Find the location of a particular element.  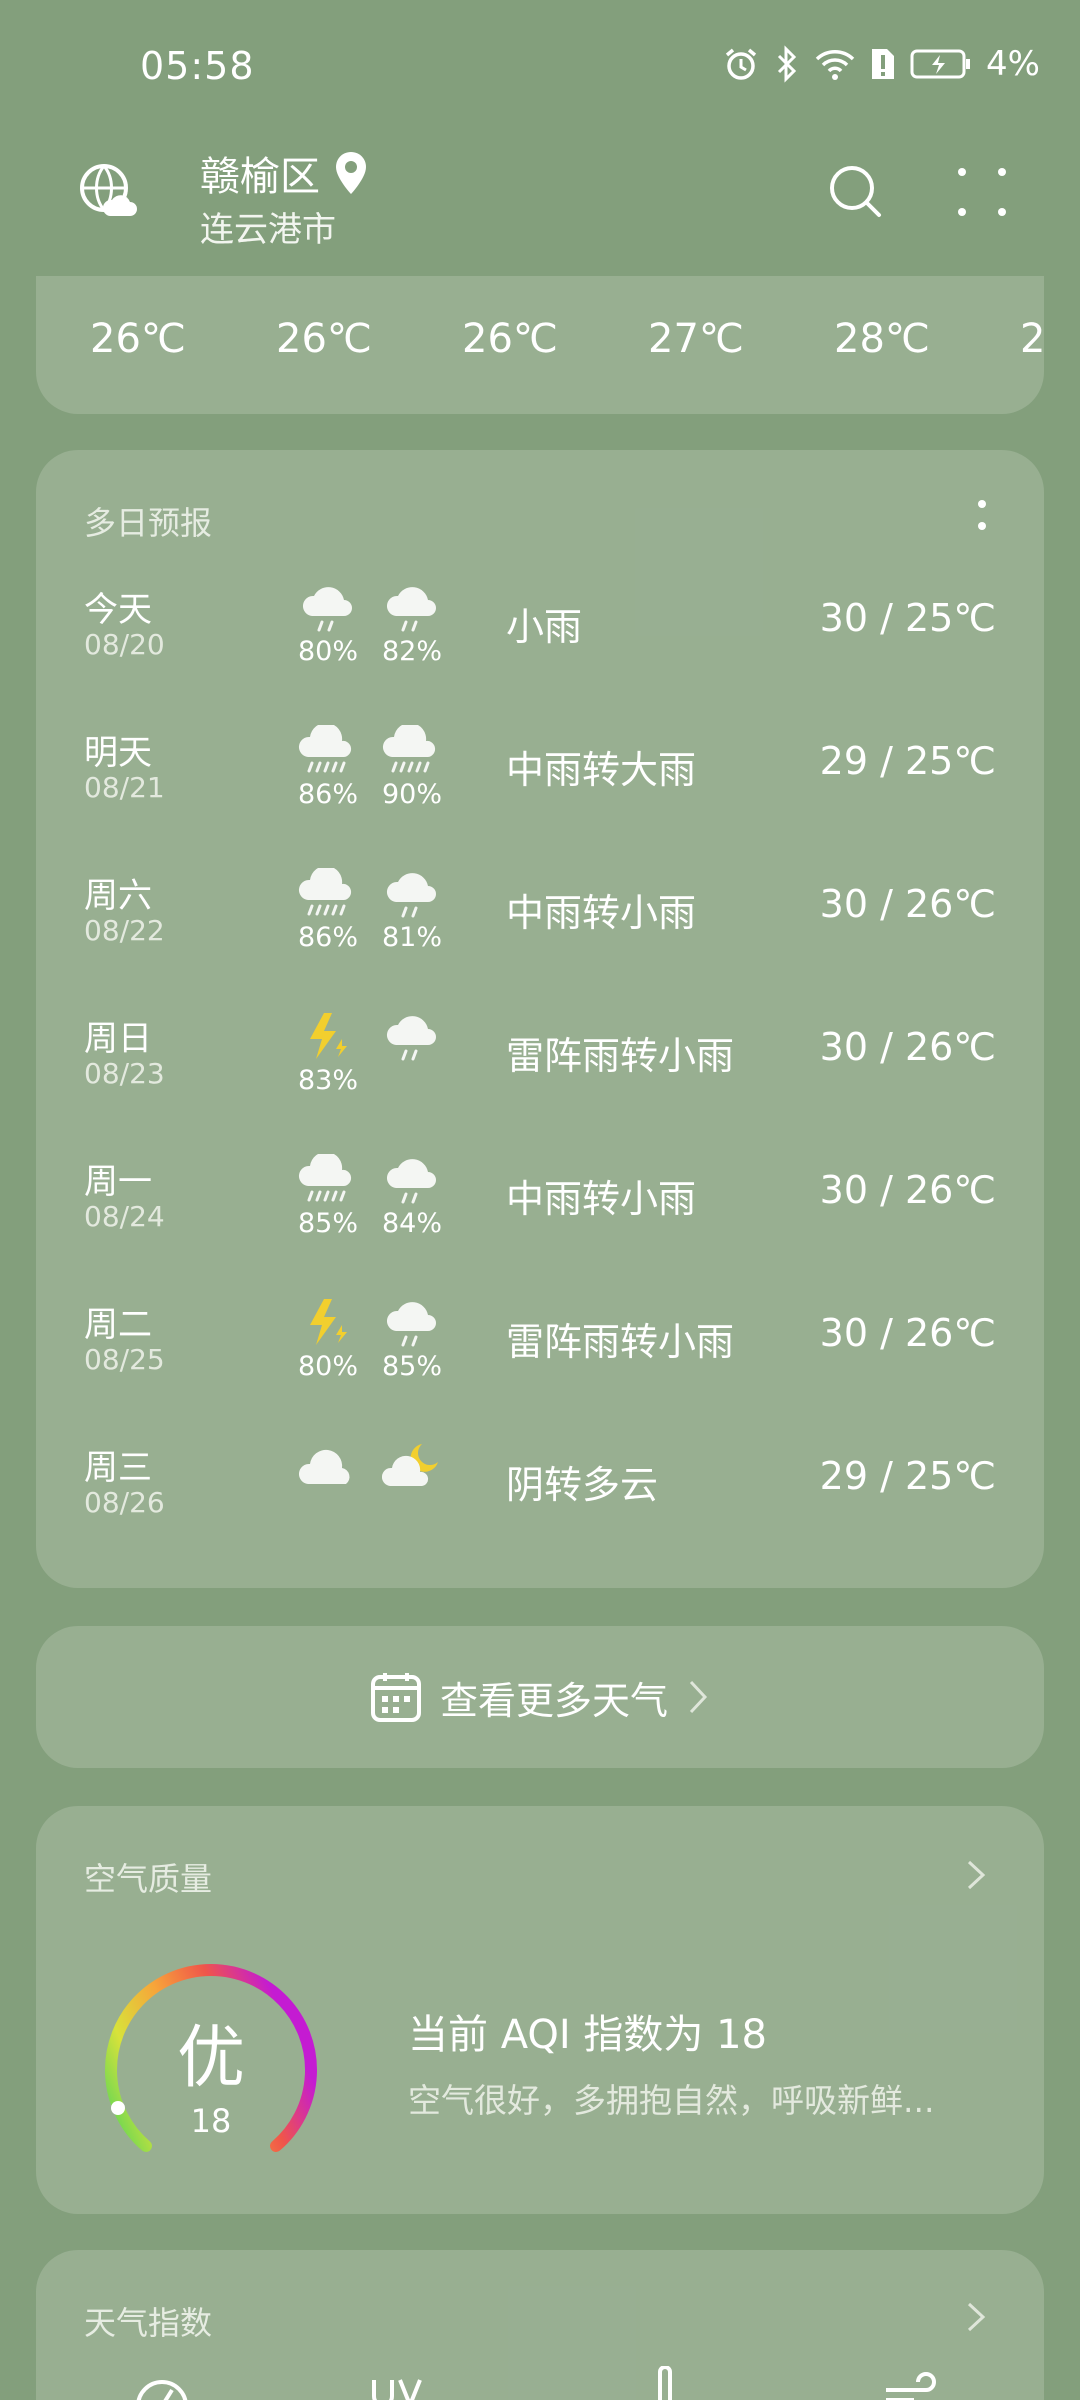

precip-night: 82% is located at coordinates (411, 651).